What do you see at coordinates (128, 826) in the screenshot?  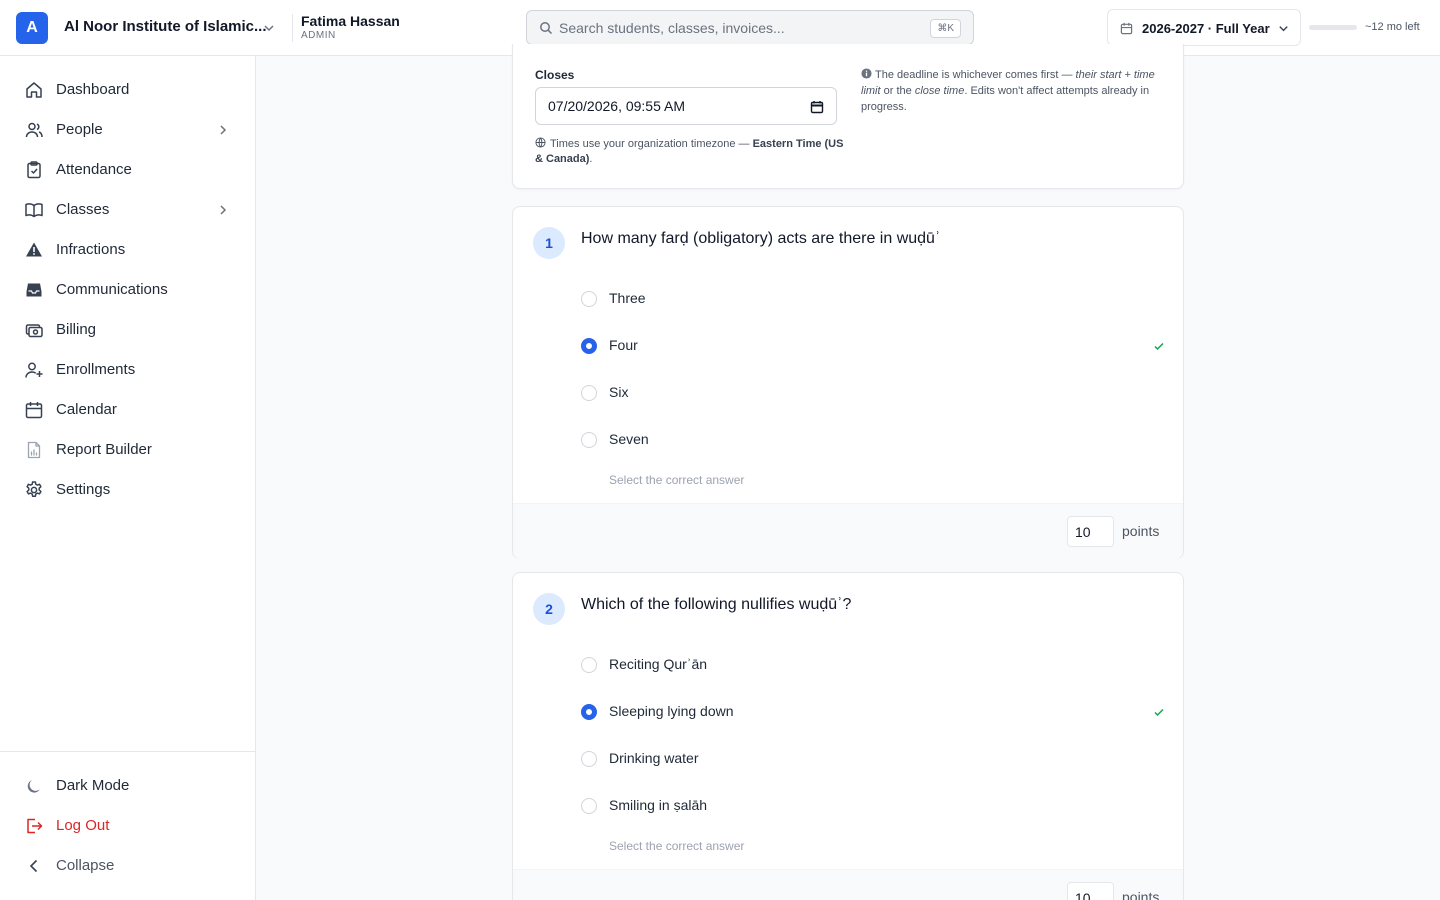 I see `logout-button: Log Out` at bounding box center [128, 826].